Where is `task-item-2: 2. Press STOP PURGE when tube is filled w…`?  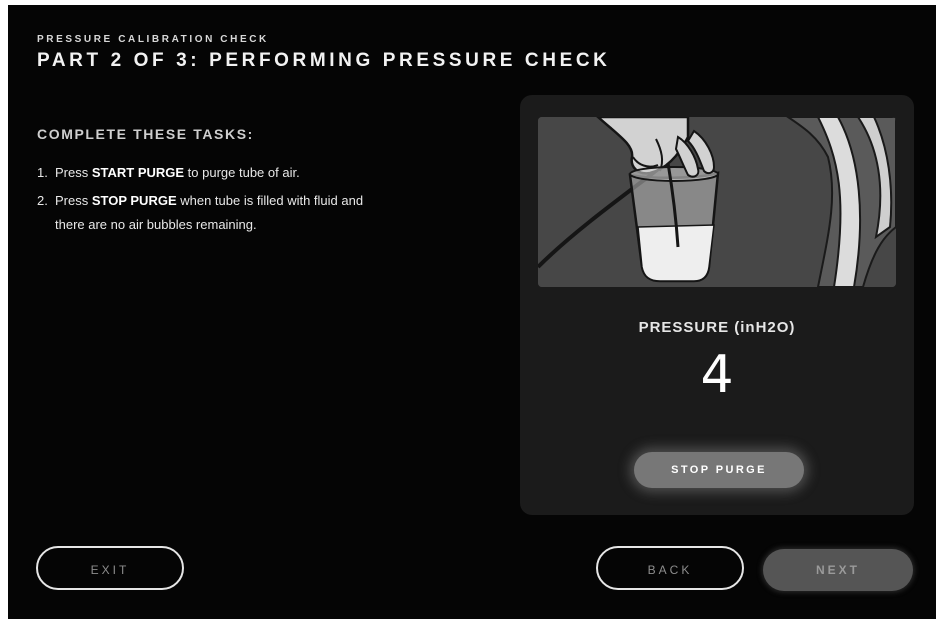
task-item-2: 2. Press STOP PURGE when tube is filled w… is located at coordinates (272, 213).